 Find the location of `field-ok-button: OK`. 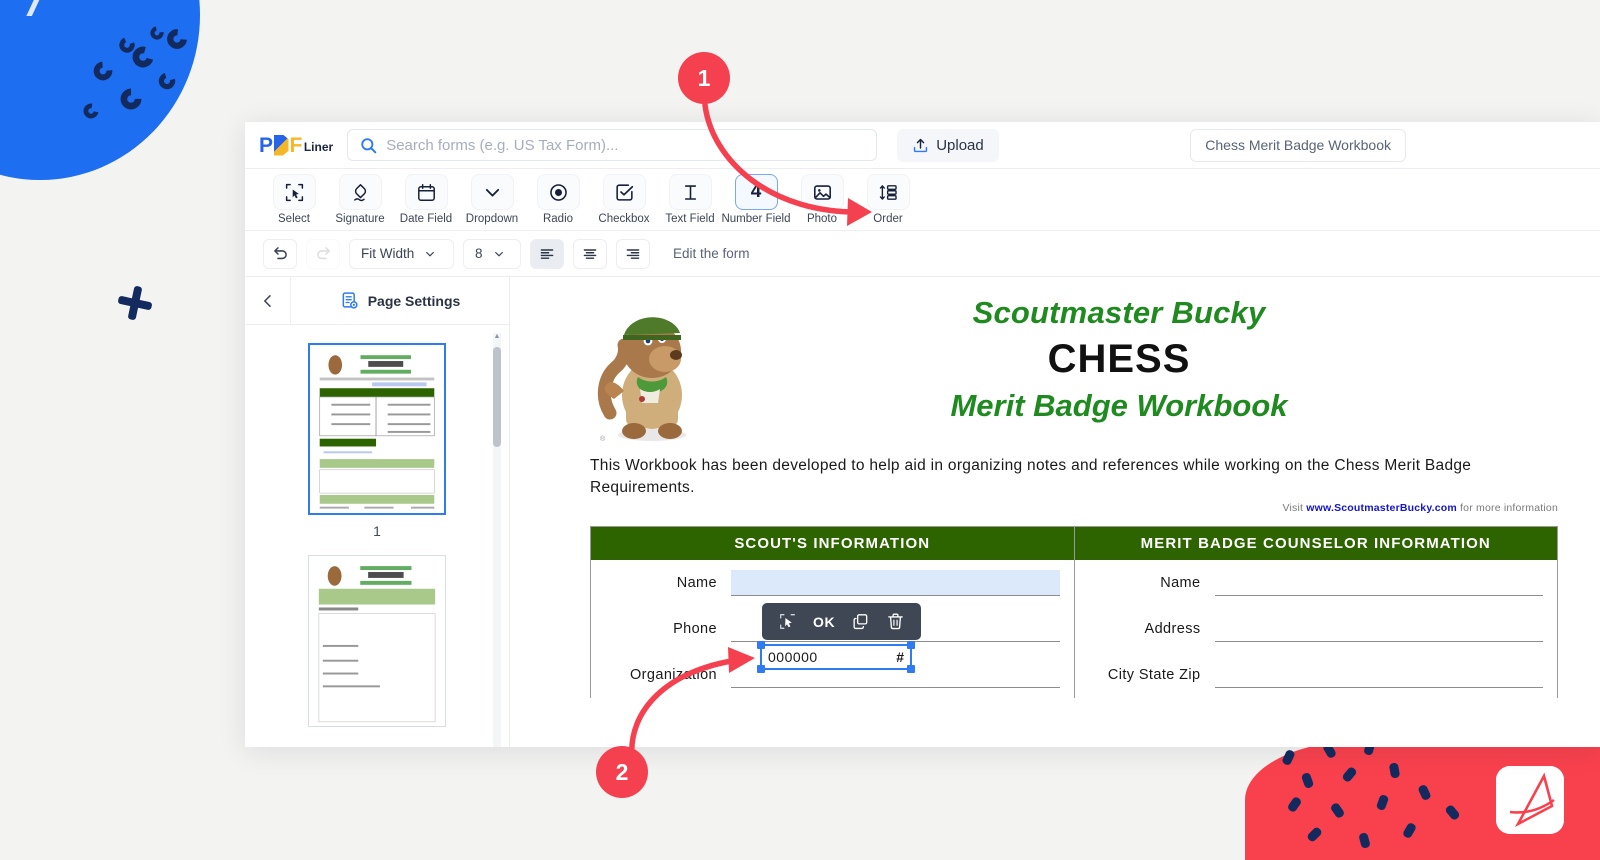

field-ok-button: OK is located at coordinates (824, 622).